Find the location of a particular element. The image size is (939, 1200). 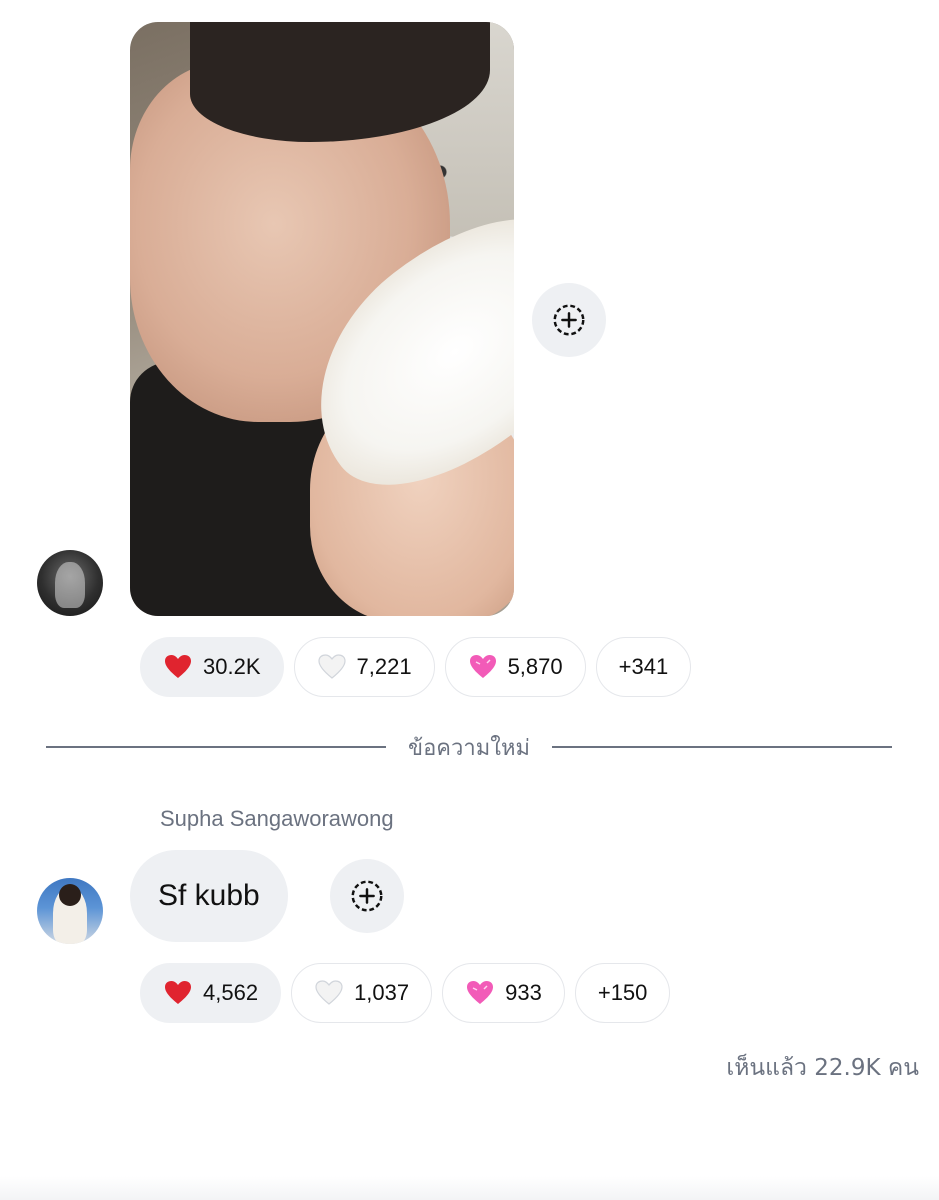

avatar-head is located at coordinates (70, 895).